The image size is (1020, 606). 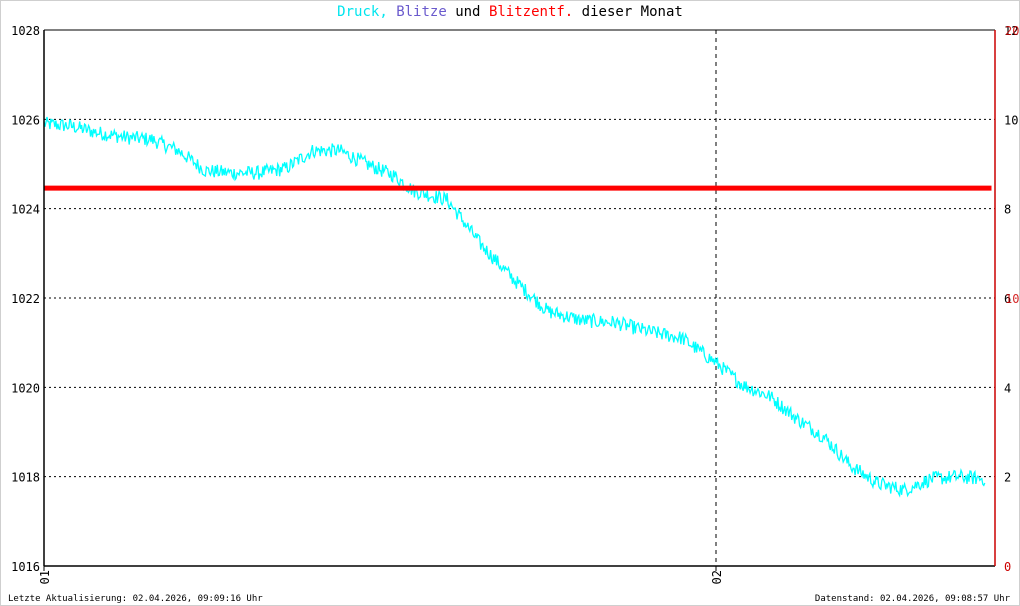 What do you see at coordinates (1011, 120) in the screenshot?
I see `right-tick-label: 10` at bounding box center [1011, 120].